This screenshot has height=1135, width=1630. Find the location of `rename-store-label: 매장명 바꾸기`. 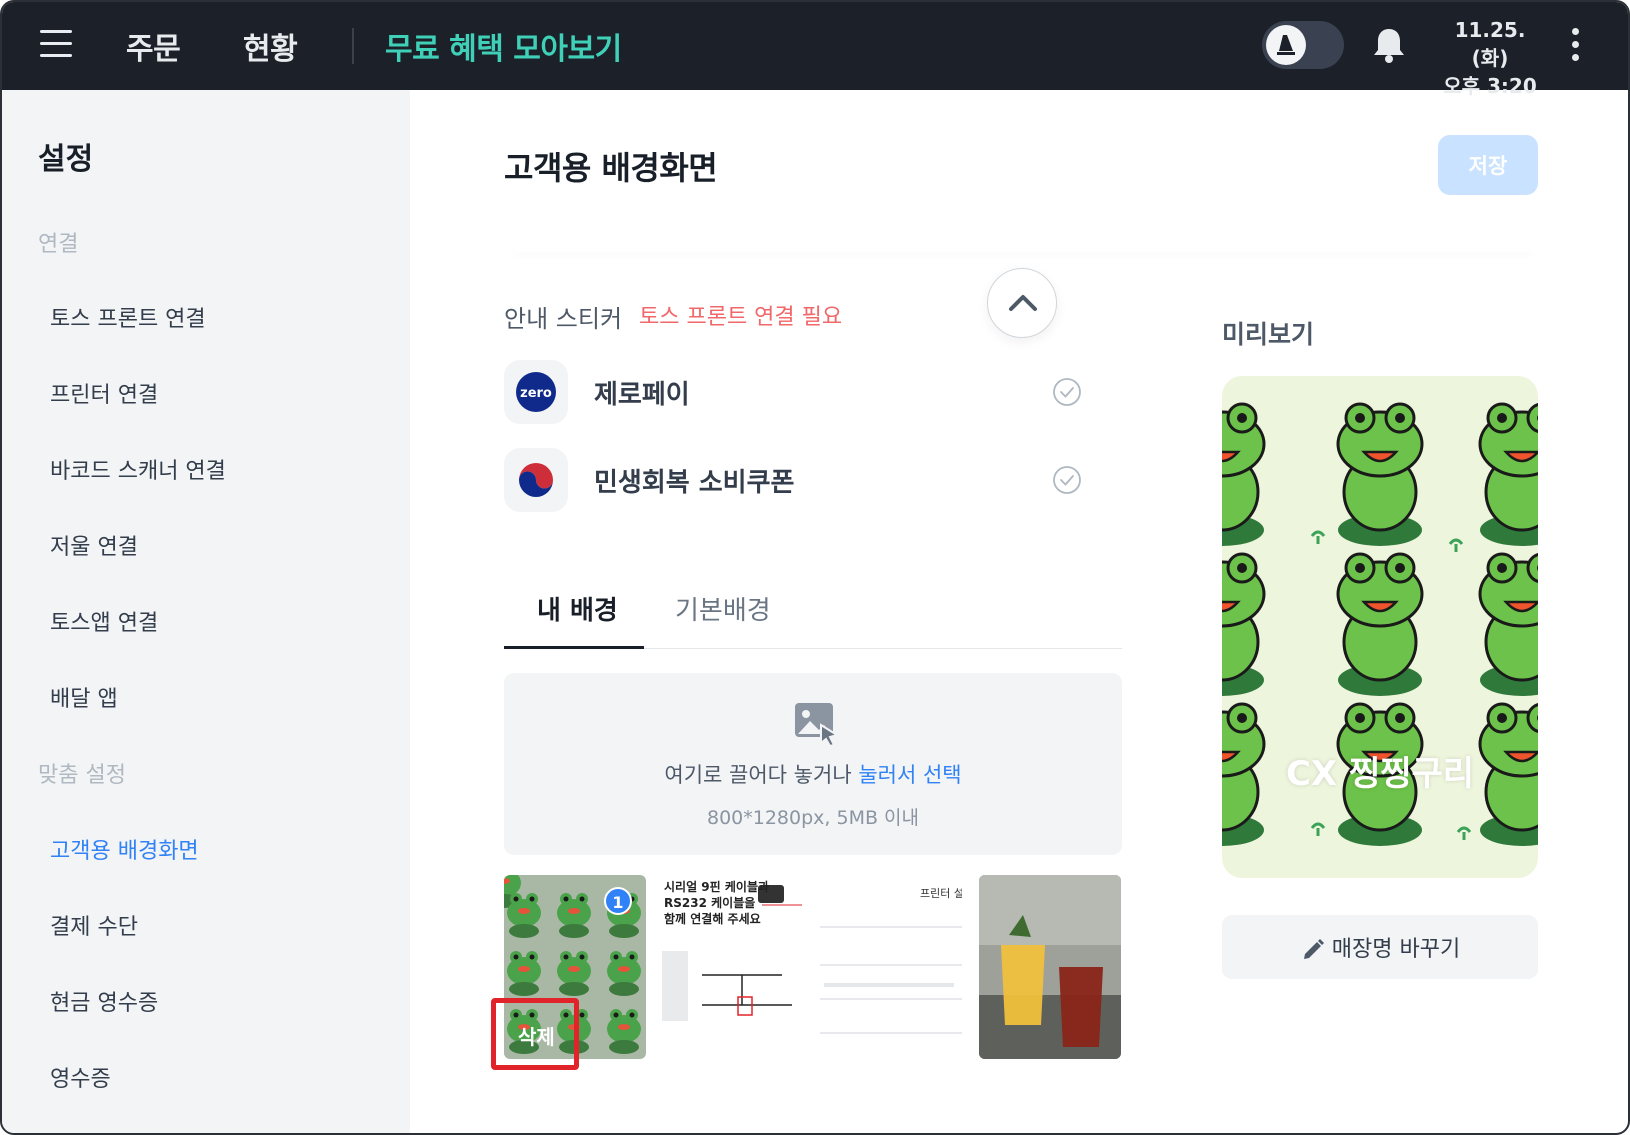

rename-store-label: 매장명 바꾸기 is located at coordinates (1396, 949).